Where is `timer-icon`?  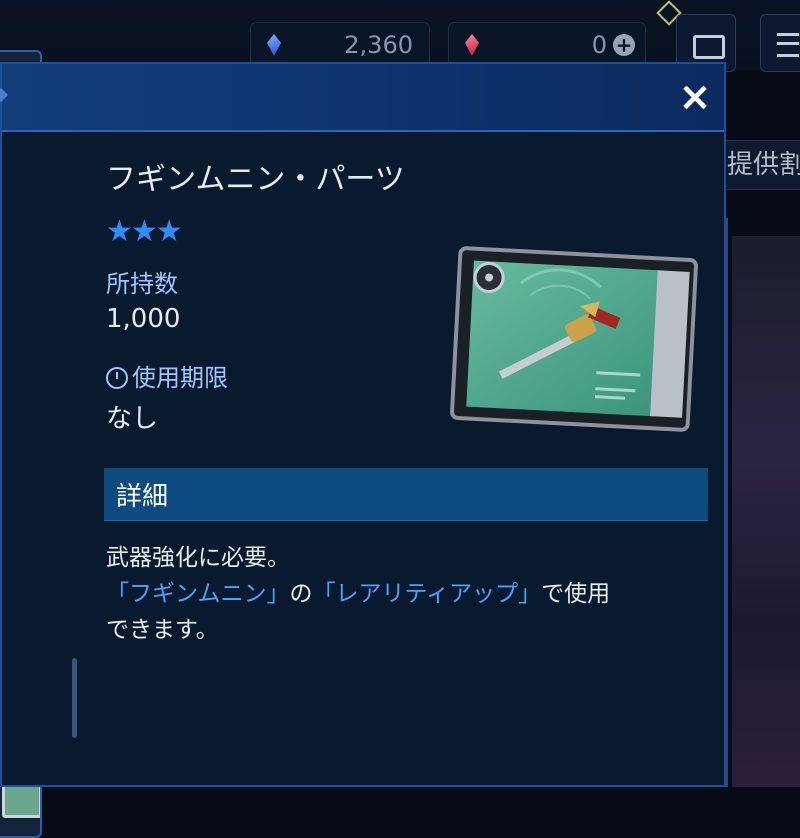
timer-icon is located at coordinates (117, 378).